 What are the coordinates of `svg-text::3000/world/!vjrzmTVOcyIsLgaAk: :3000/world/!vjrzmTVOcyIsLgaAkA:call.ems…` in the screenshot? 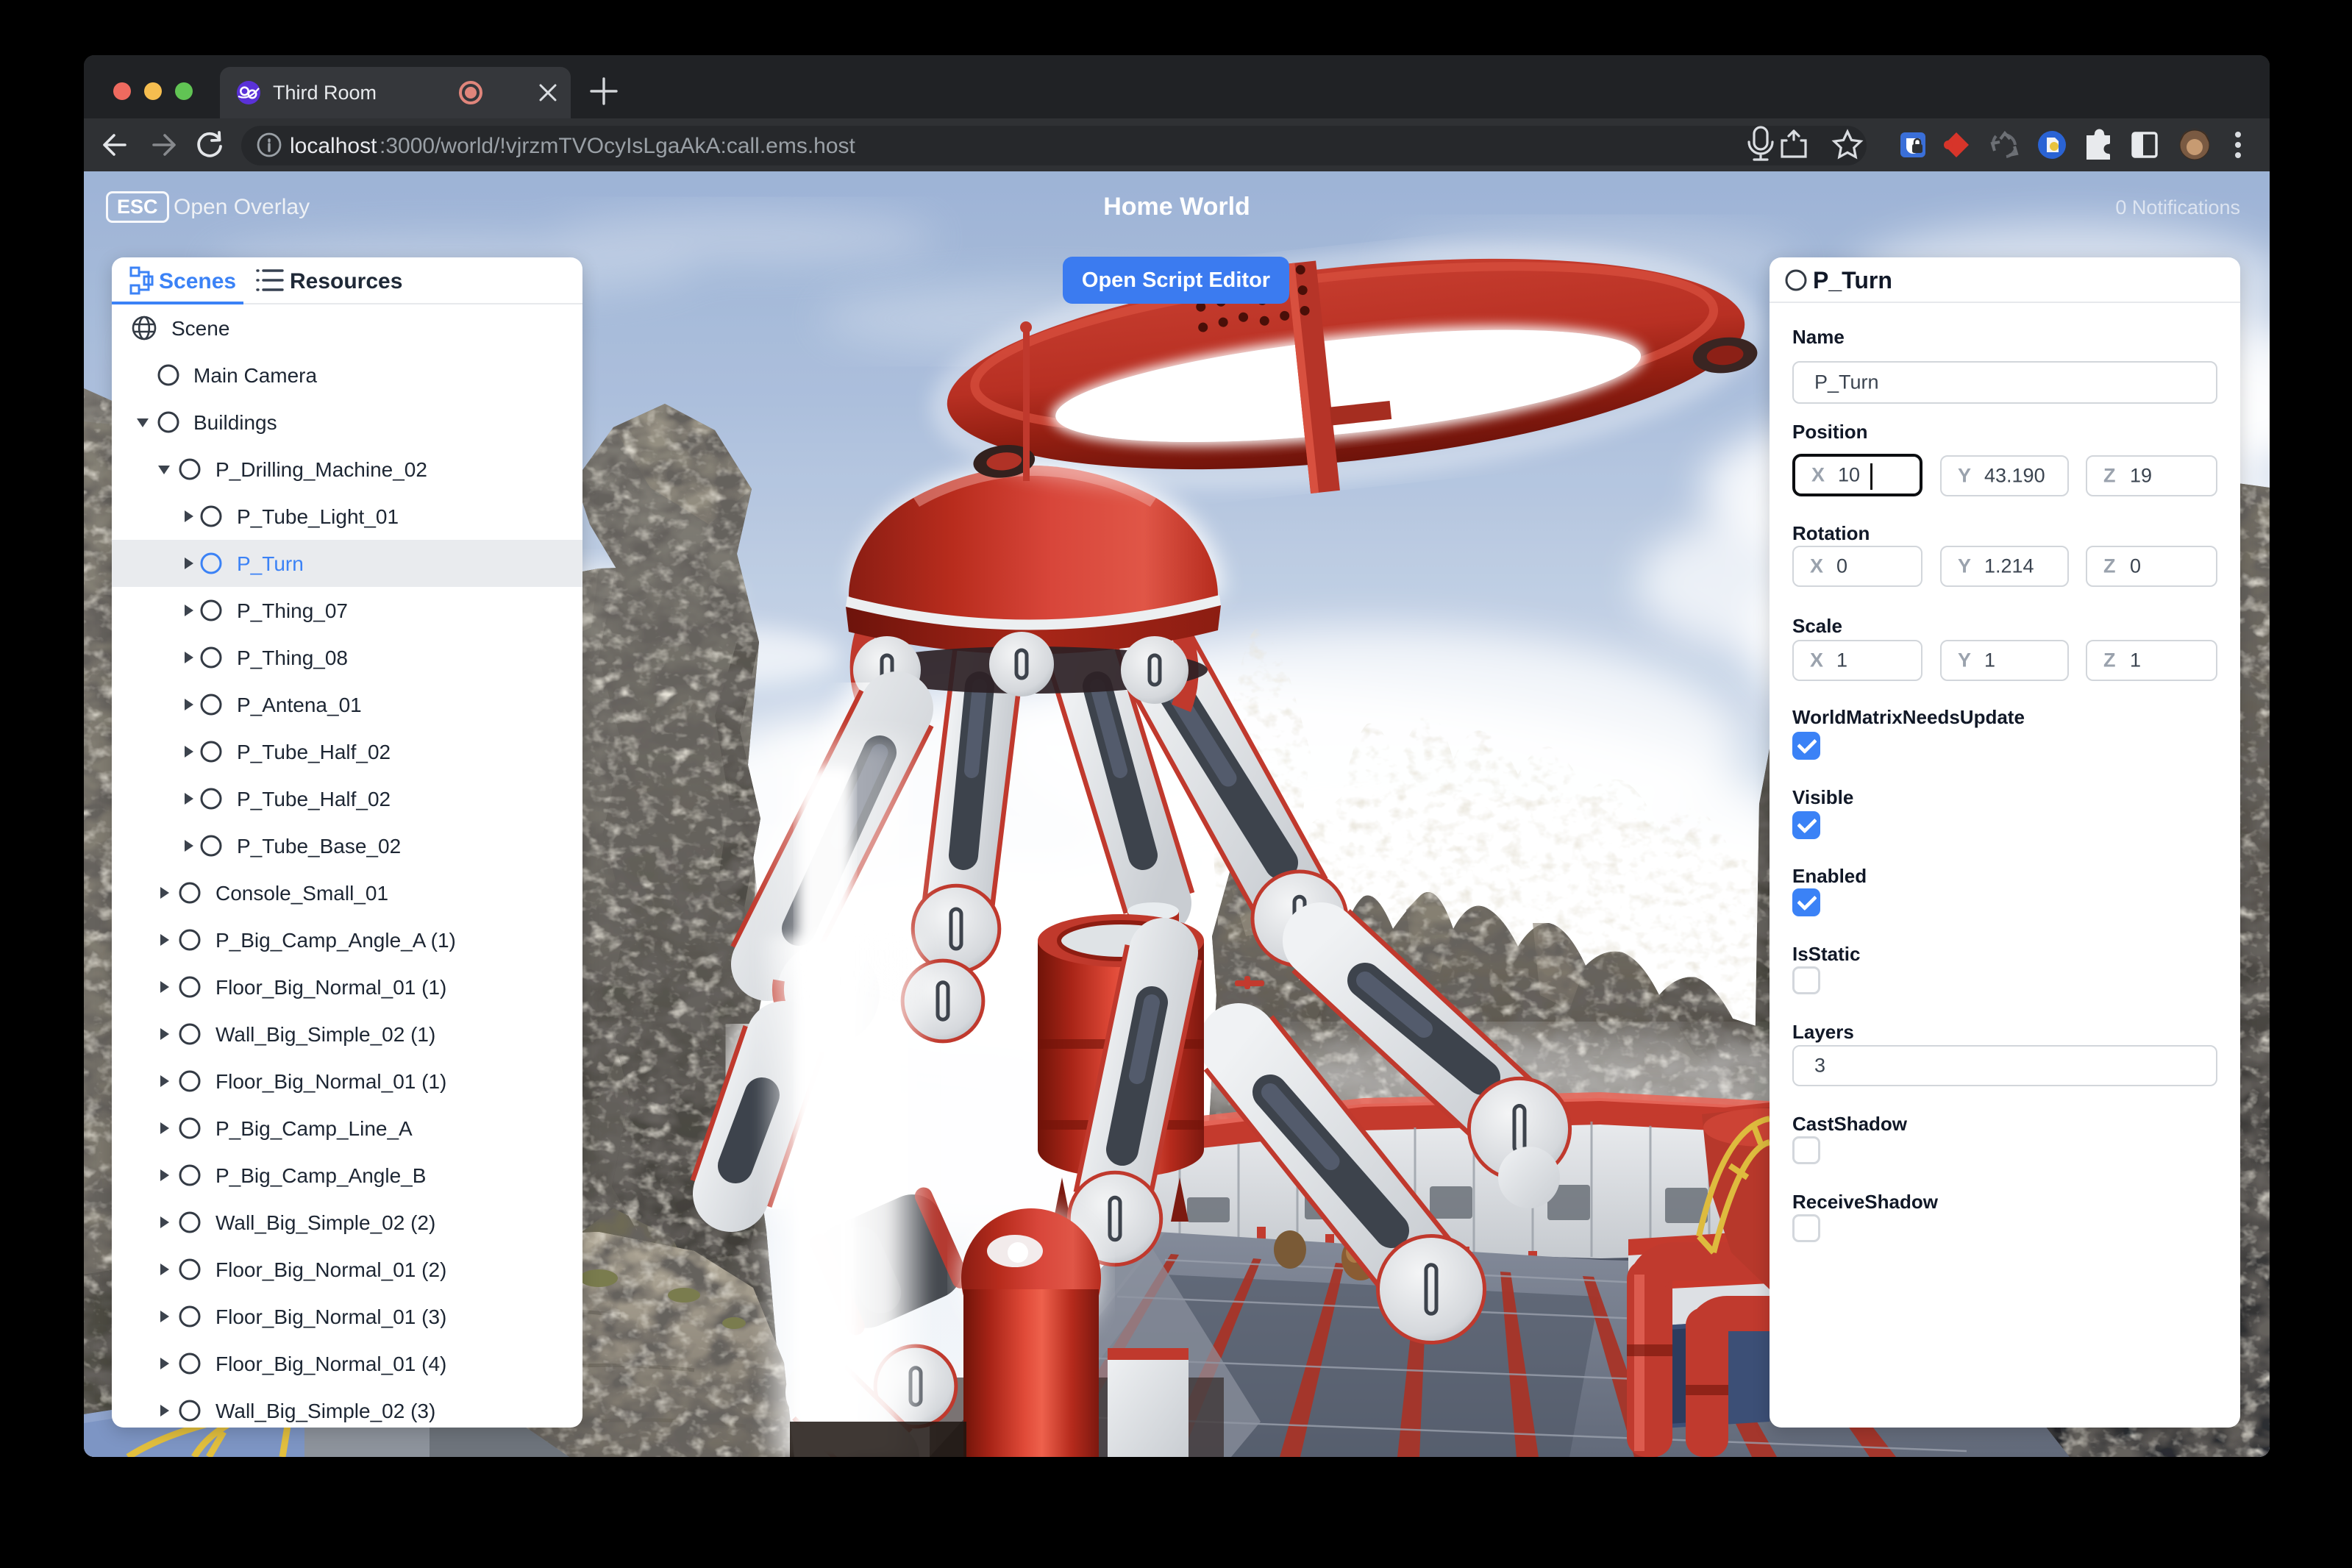 It's located at (617, 146).